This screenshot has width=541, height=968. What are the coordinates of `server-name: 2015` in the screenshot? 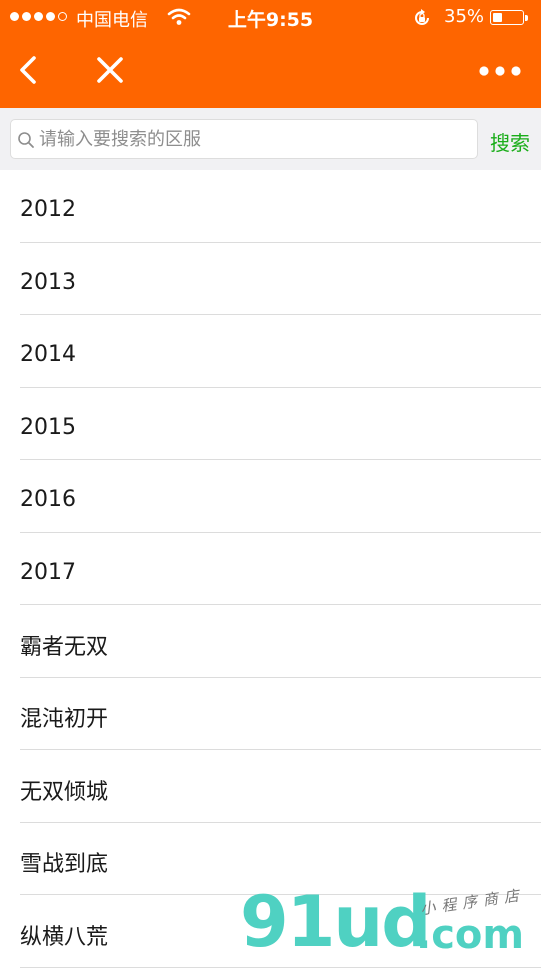 It's located at (48, 427).